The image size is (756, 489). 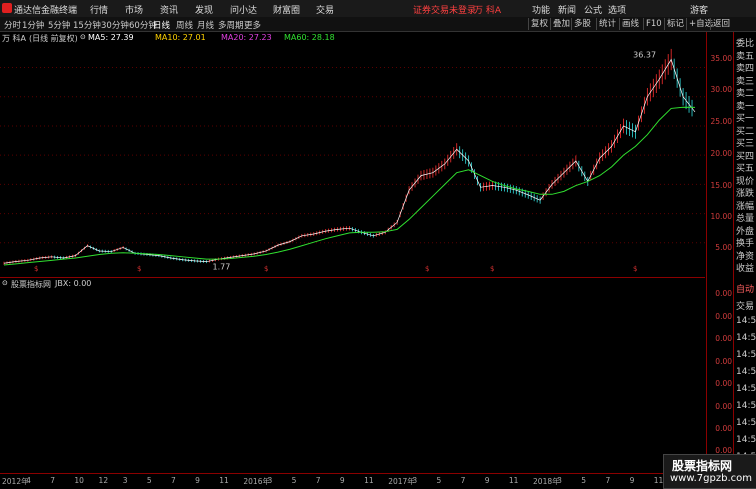 I want to click on quote-field: 买一, so click(x=745, y=119).